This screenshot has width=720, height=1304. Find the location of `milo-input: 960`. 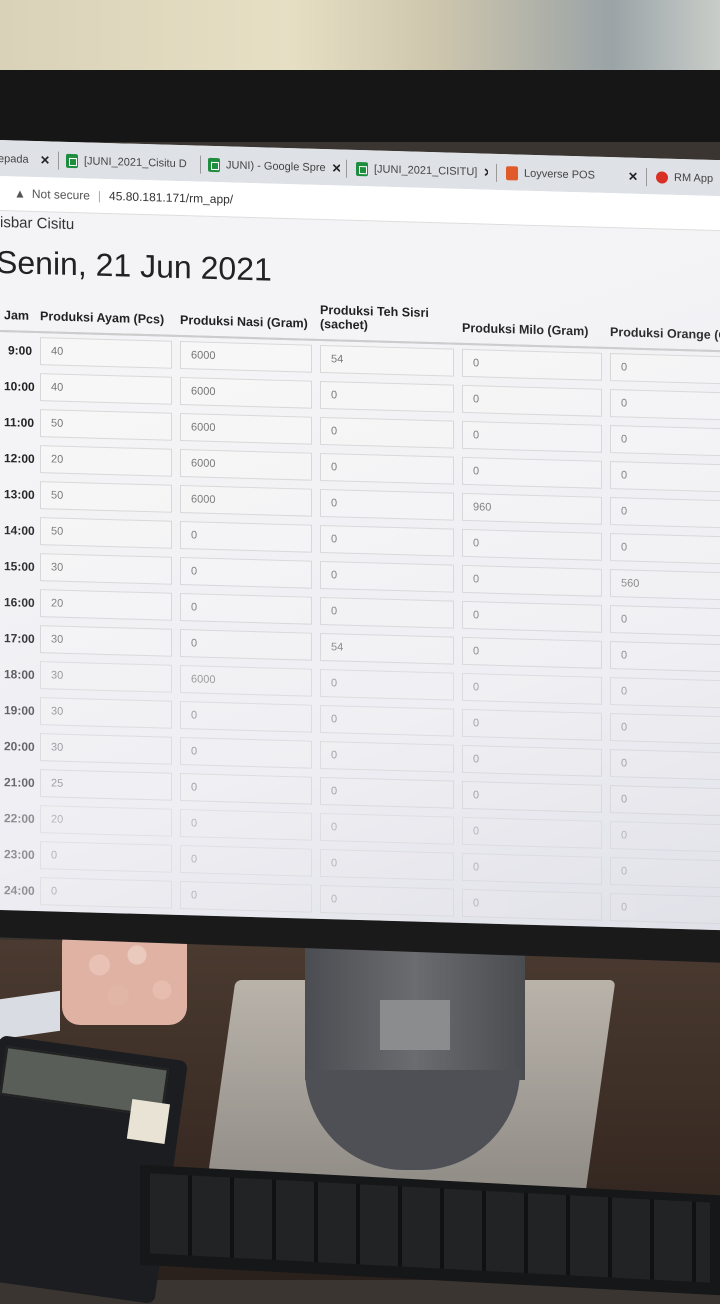

milo-input: 960 is located at coordinates (532, 508).